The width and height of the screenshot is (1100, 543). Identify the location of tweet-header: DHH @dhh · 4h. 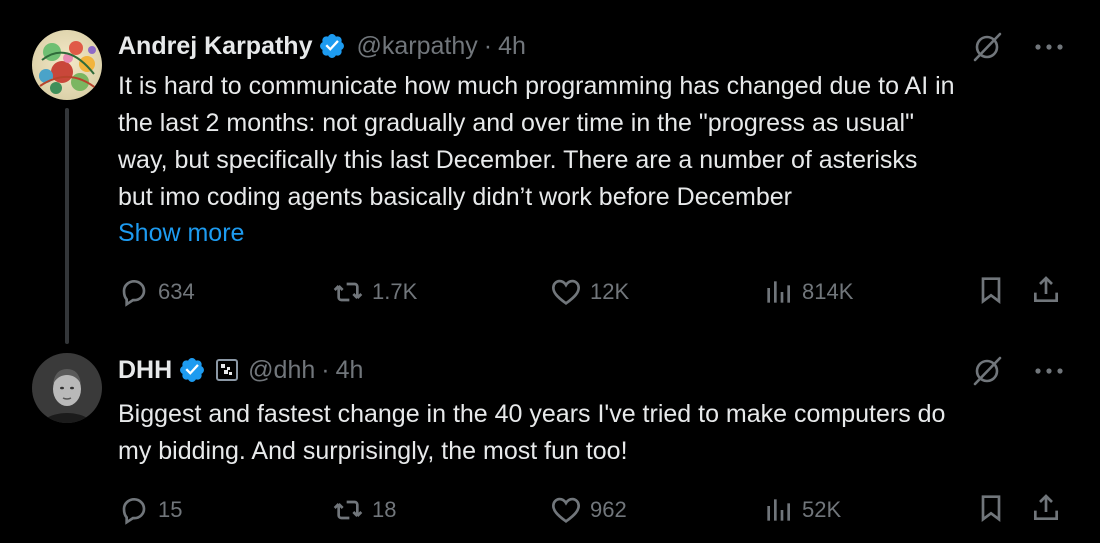
(240, 370).